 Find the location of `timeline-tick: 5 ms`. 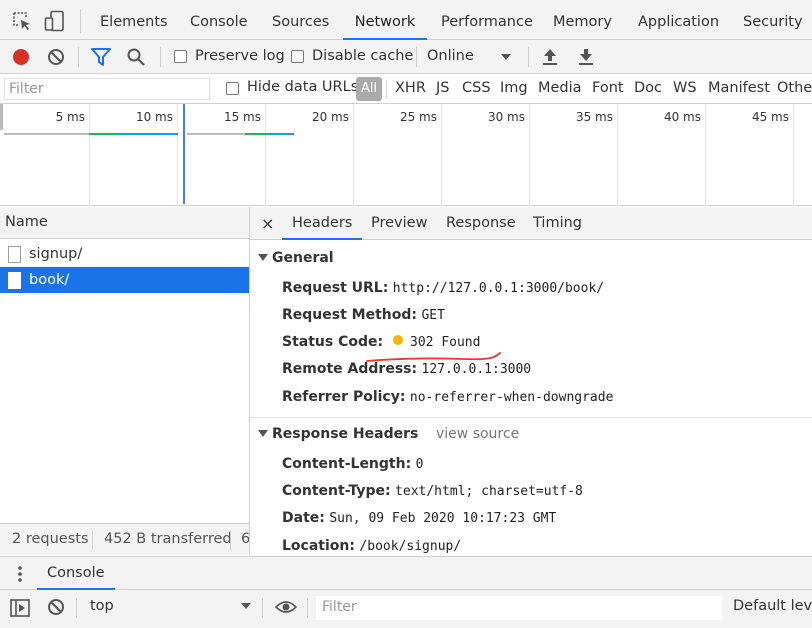

timeline-tick: 5 ms is located at coordinates (70, 117).